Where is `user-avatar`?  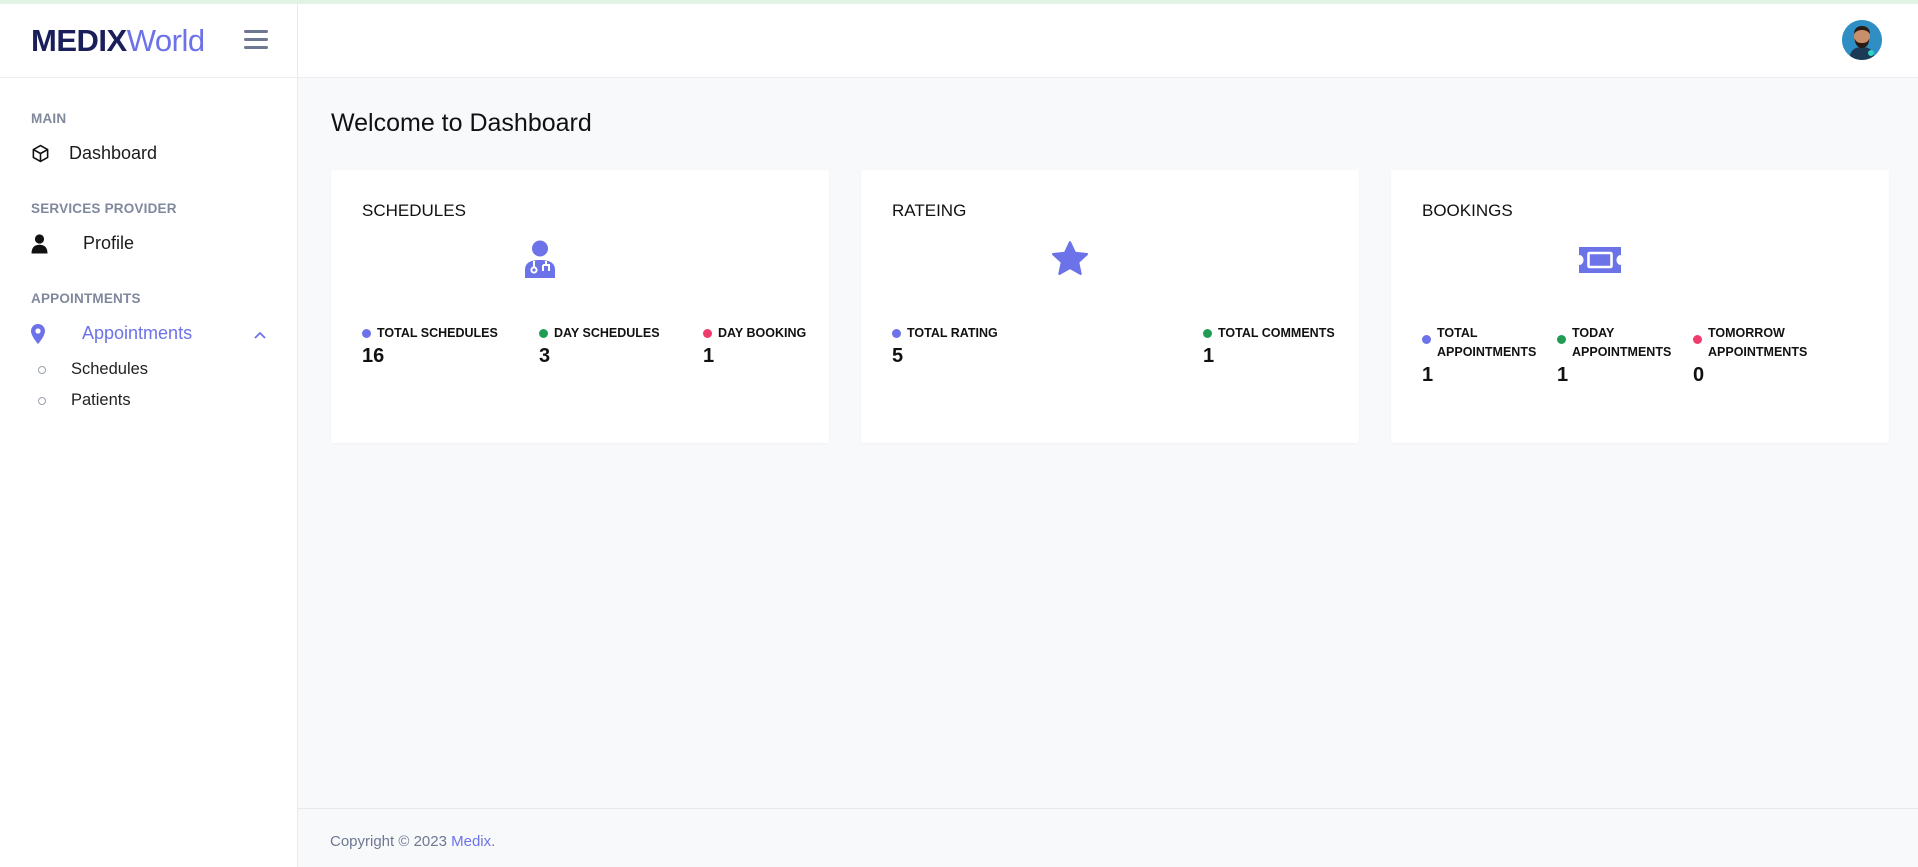 user-avatar is located at coordinates (1862, 40).